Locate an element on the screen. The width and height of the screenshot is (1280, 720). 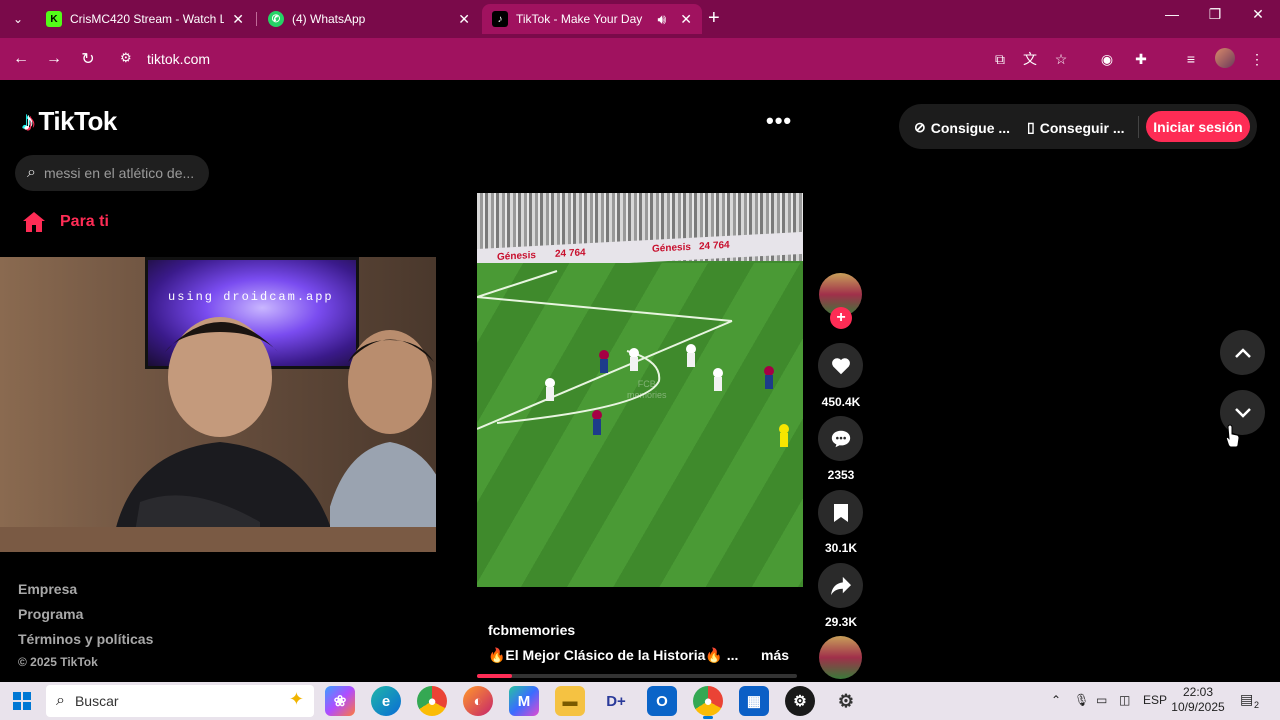
speaker-icon: 🔊︎ is located at coordinates (661, 19).